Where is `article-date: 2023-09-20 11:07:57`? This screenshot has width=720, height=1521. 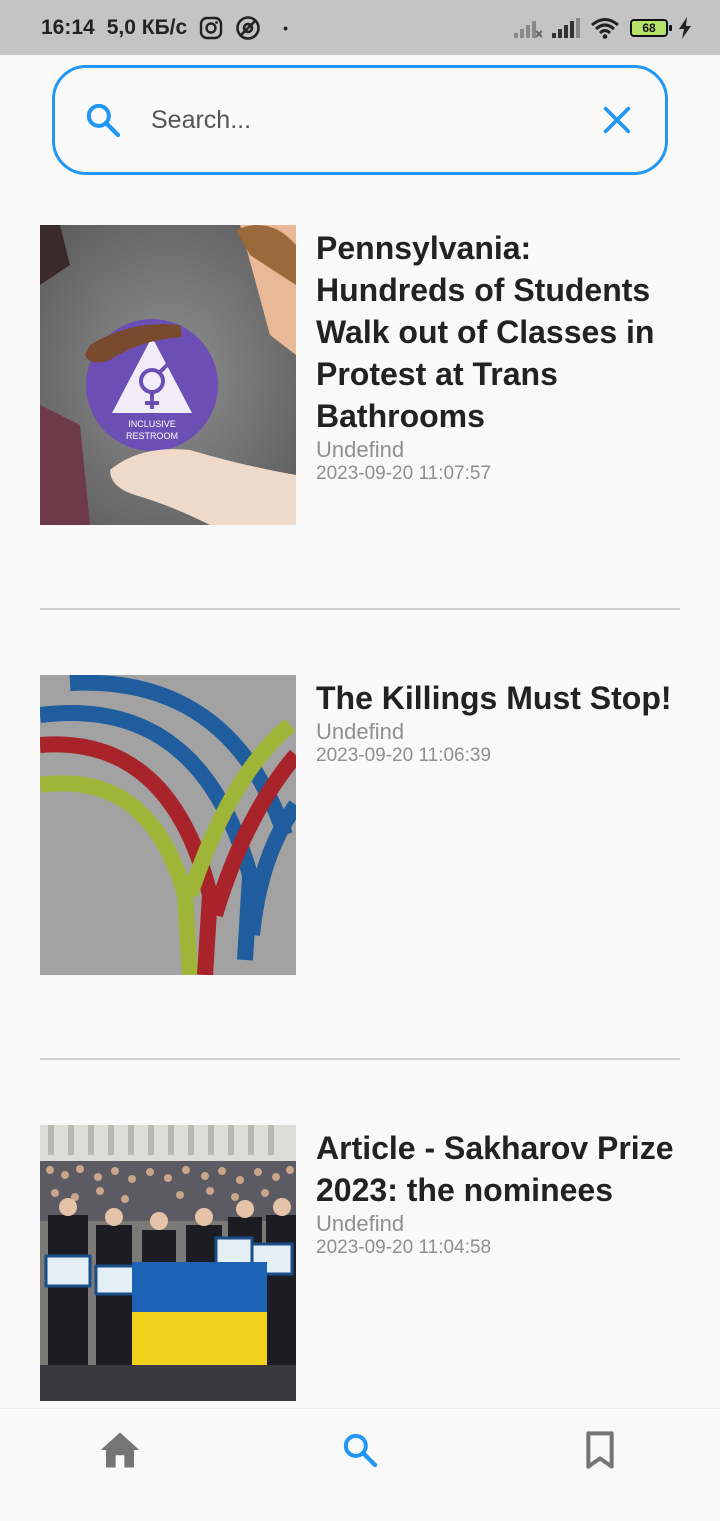 article-date: 2023-09-20 11:07:57 is located at coordinates (404, 473).